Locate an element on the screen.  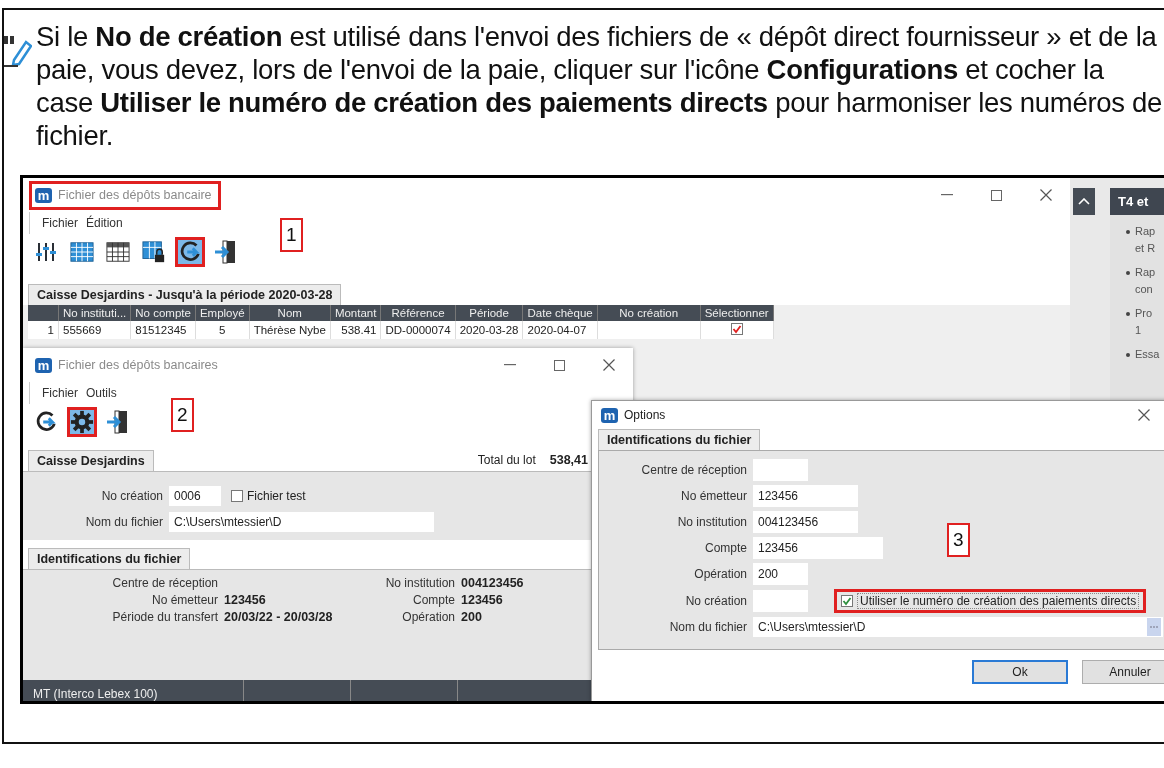
menu-item: Édition is located at coordinates (104, 223).